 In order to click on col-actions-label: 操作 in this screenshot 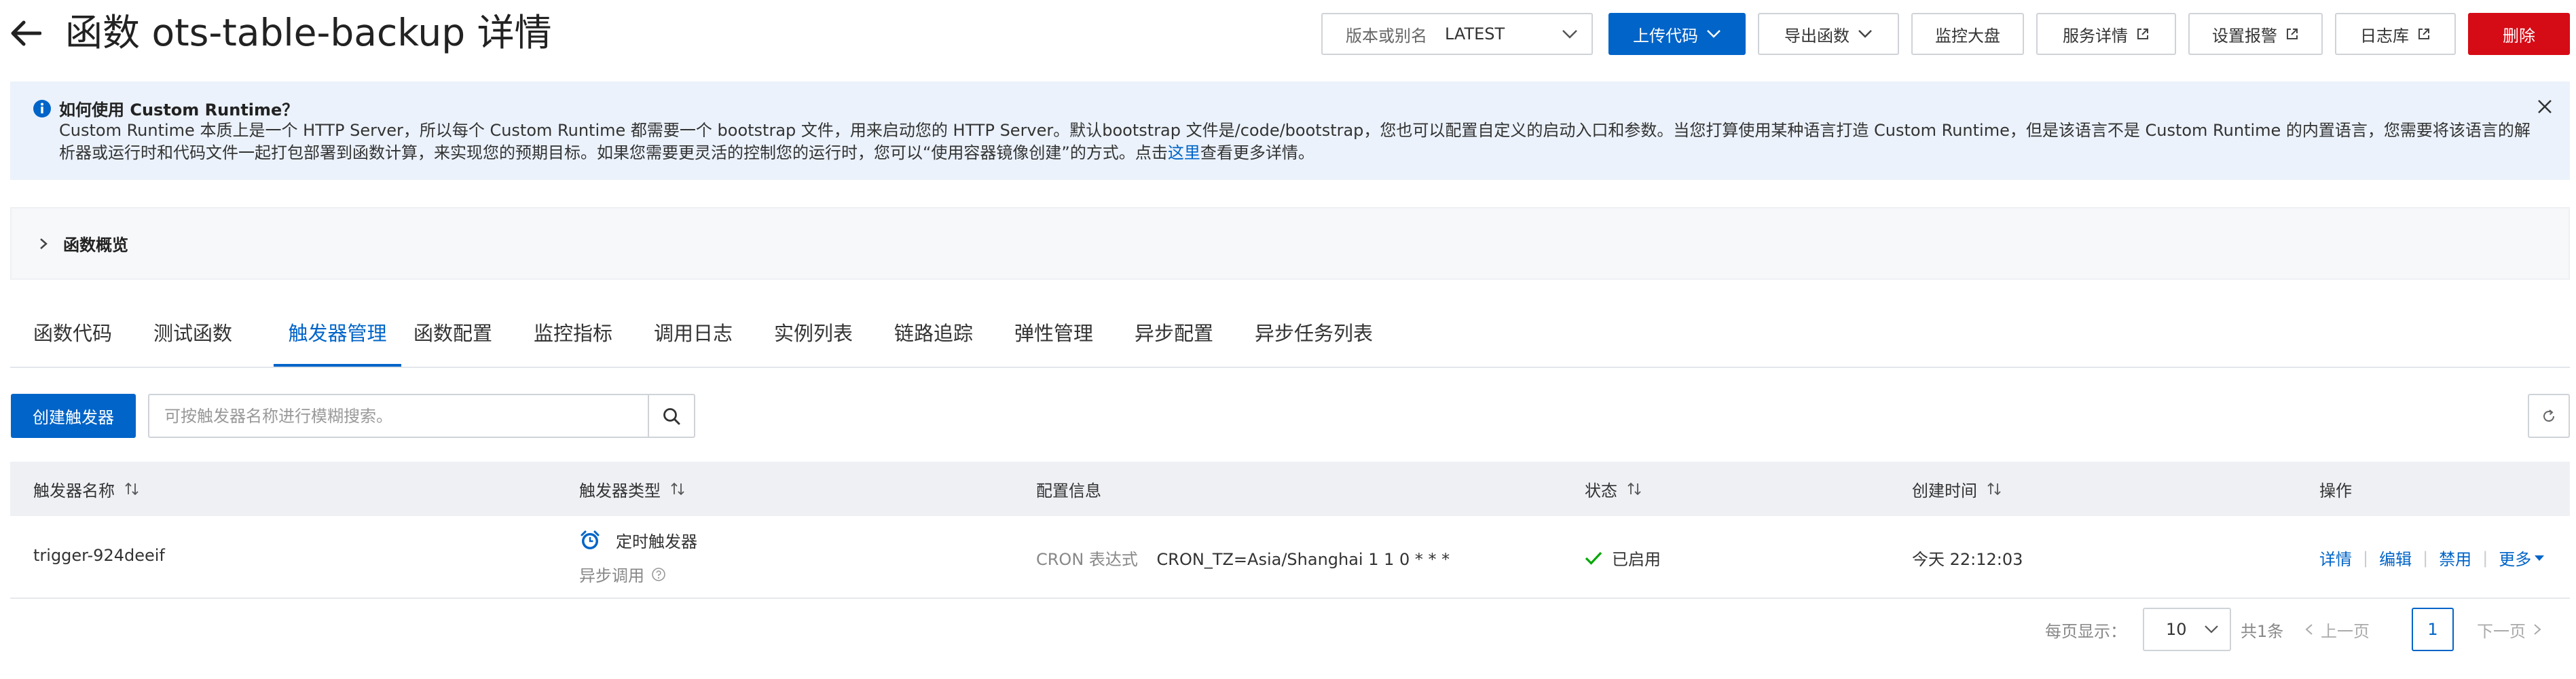, I will do `click(2335, 491)`.